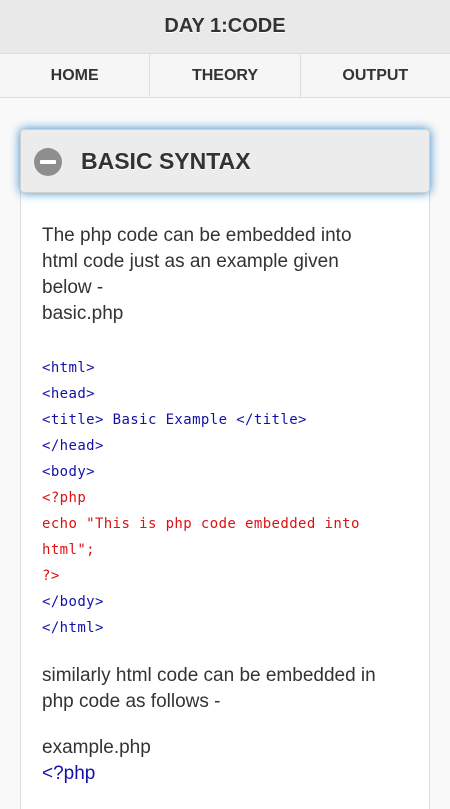 This screenshot has width=450, height=809. I want to click on app-header: DAY 1:CODE, so click(225, 27).